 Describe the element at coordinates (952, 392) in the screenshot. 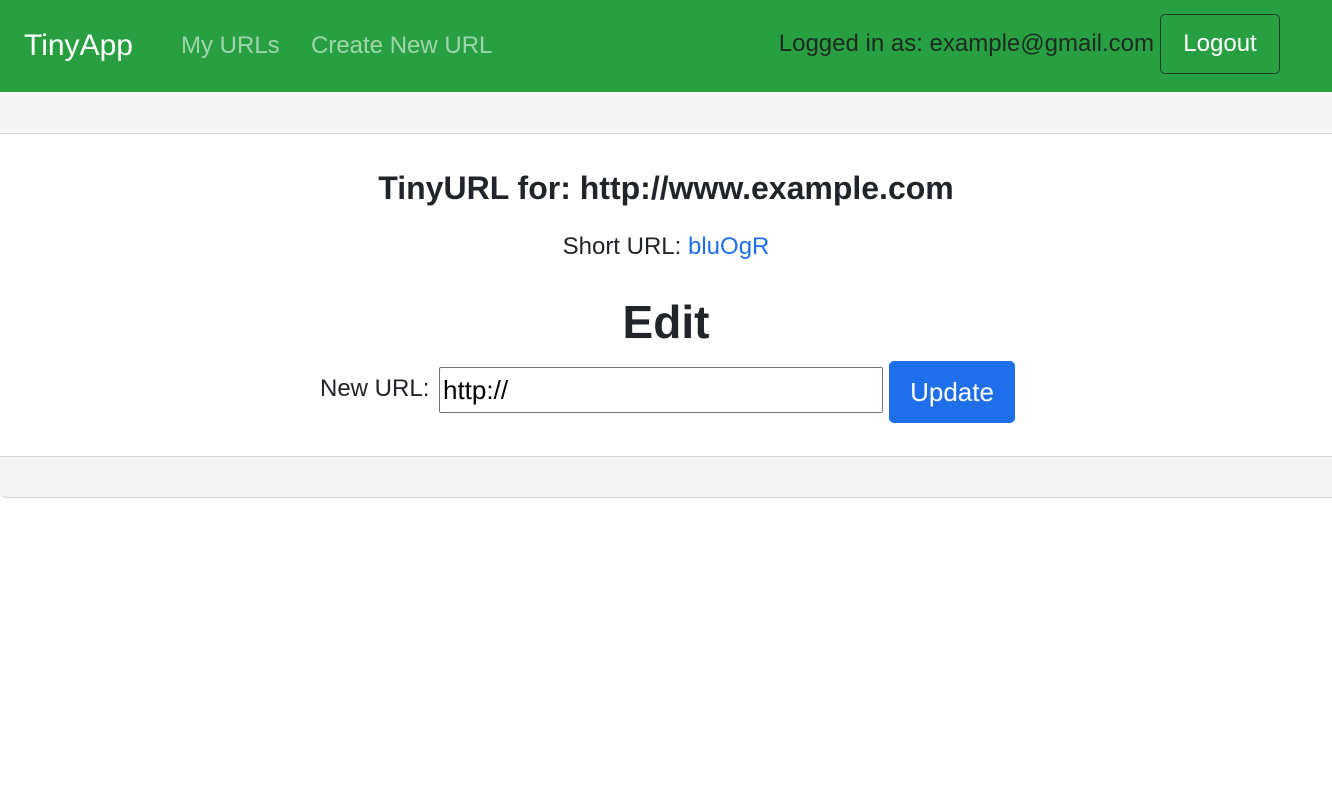

I see `update-button: Update` at that location.